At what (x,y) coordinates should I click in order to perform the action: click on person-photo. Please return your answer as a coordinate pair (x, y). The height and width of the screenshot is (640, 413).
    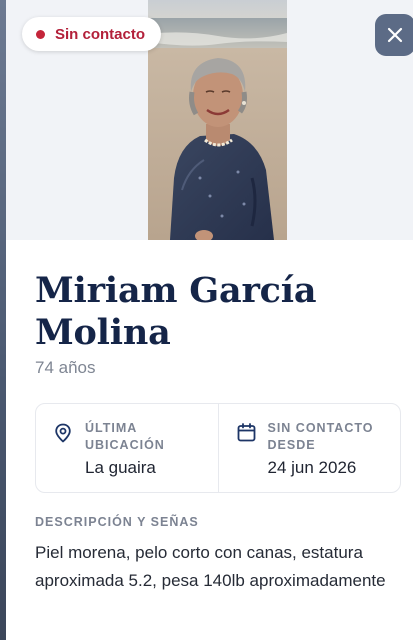
    Looking at the image, I should click on (217, 120).